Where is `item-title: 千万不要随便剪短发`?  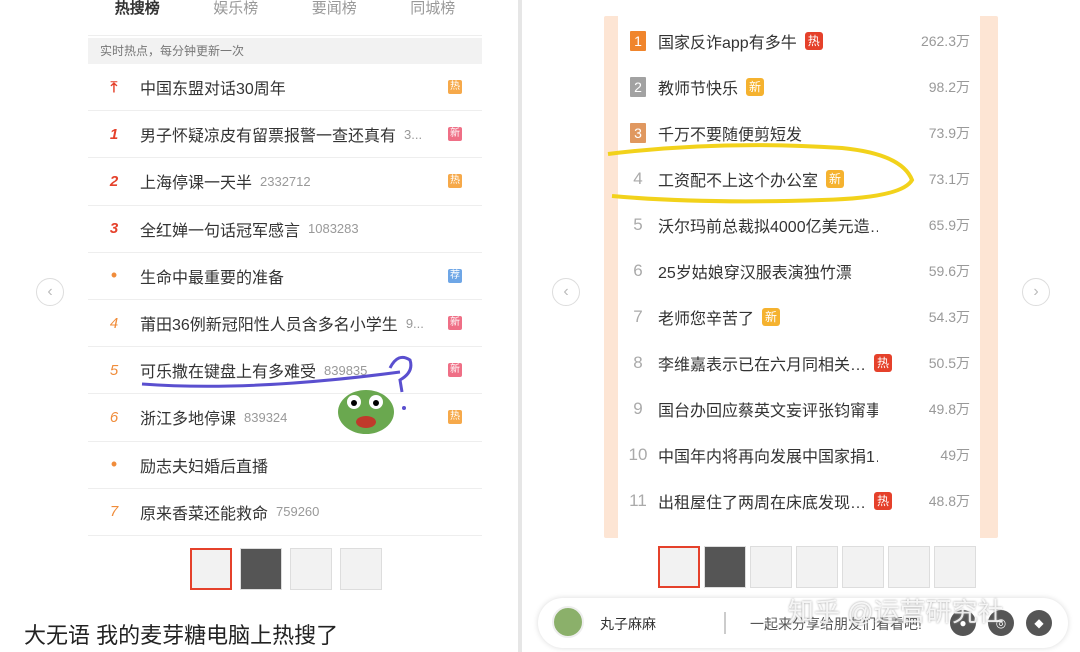 item-title: 千万不要随便剪短发 is located at coordinates (730, 135).